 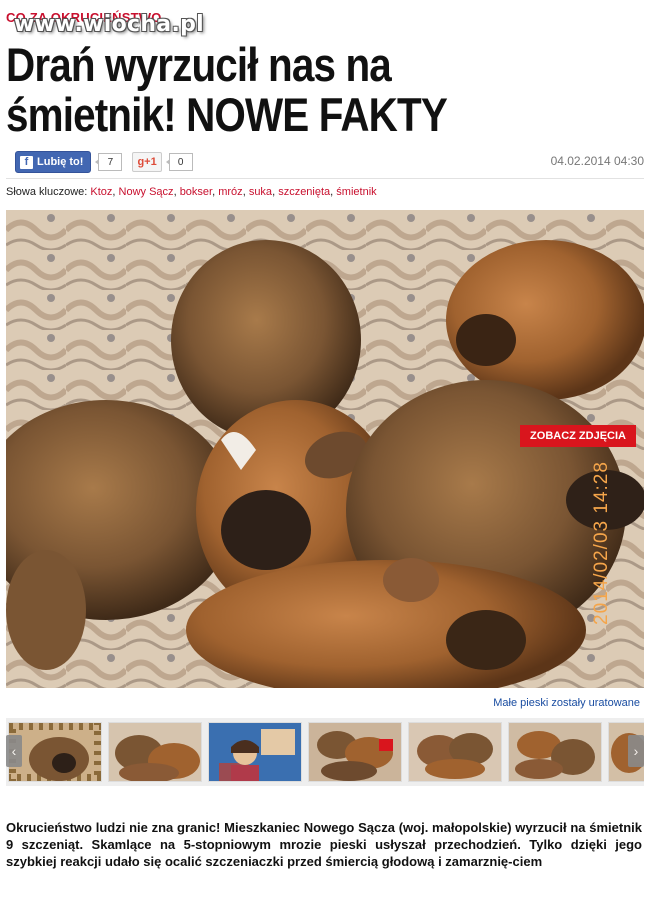 What do you see at coordinates (304, 192) in the screenshot?
I see `keyword-link: szczenięta` at bounding box center [304, 192].